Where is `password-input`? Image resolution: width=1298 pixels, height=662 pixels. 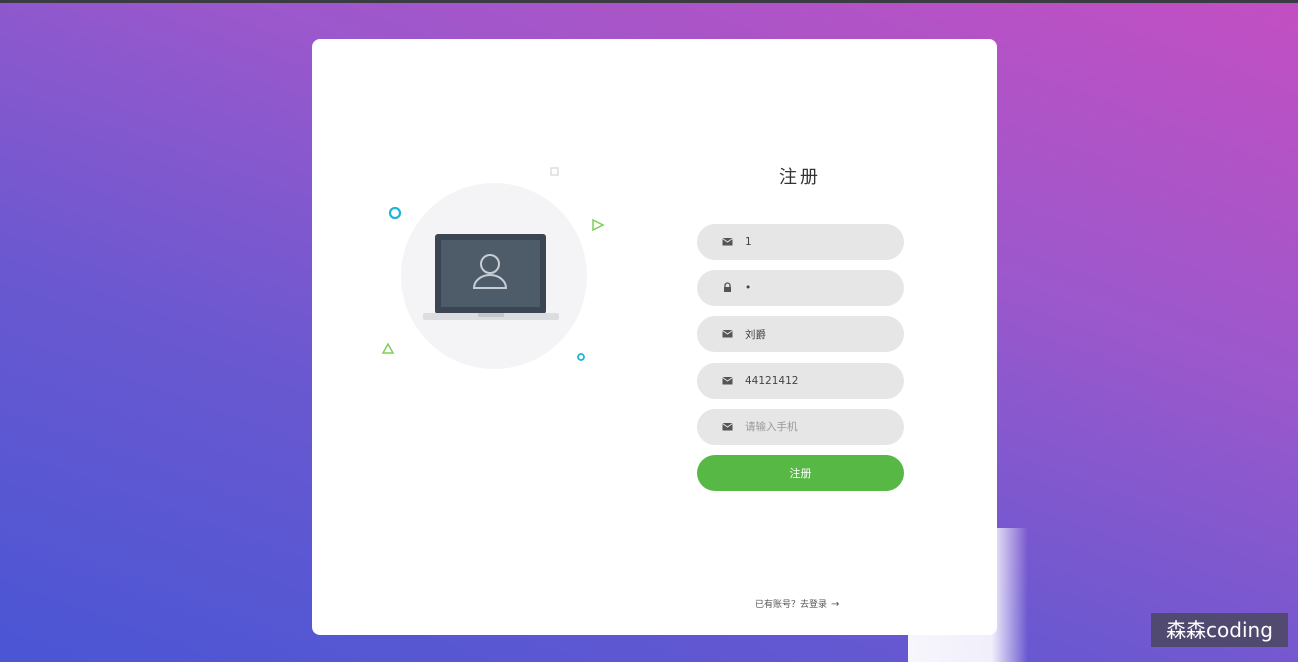 password-input is located at coordinates (820, 288).